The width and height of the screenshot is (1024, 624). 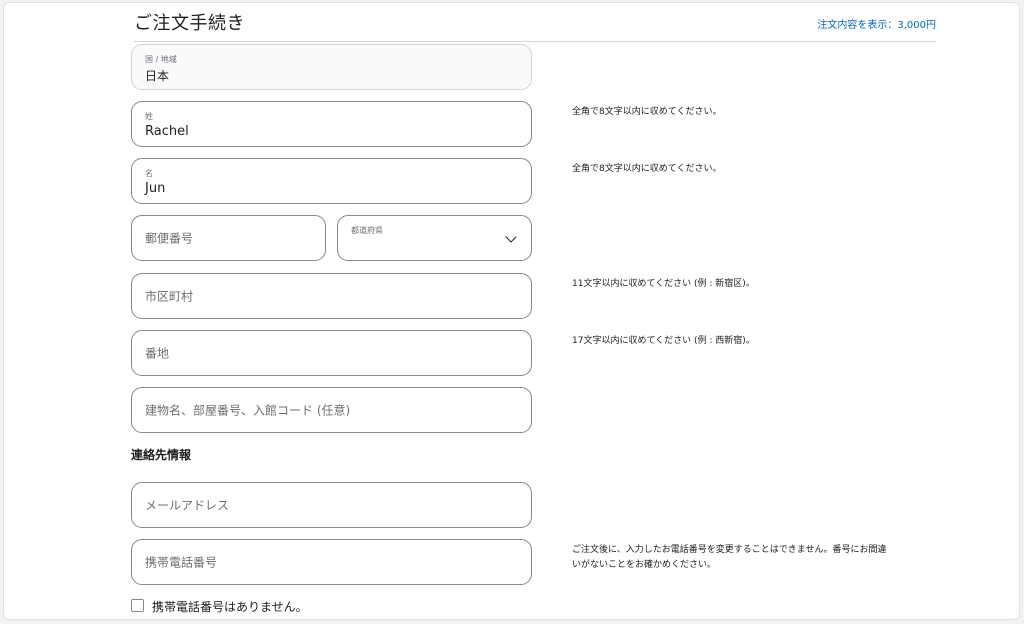 What do you see at coordinates (137, 605) in the screenshot?
I see `no-phone-checkbox` at bounding box center [137, 605].